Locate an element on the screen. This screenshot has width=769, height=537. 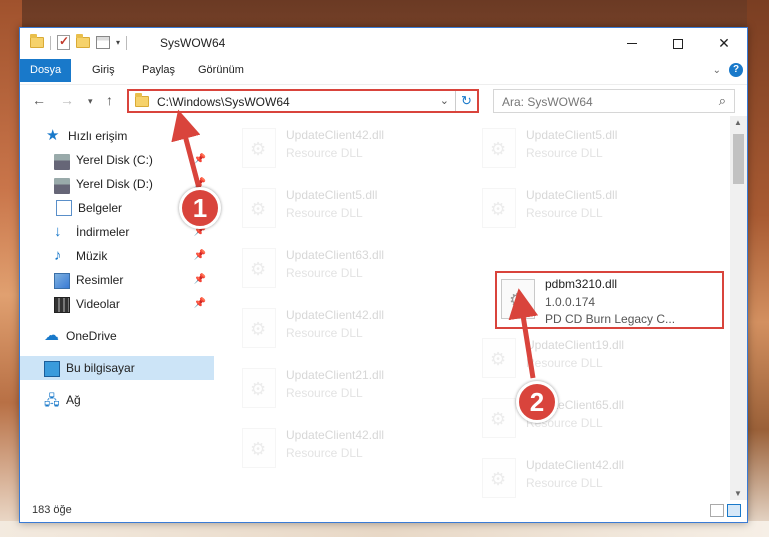
details-view-icon is located at coordinates (717, 510).